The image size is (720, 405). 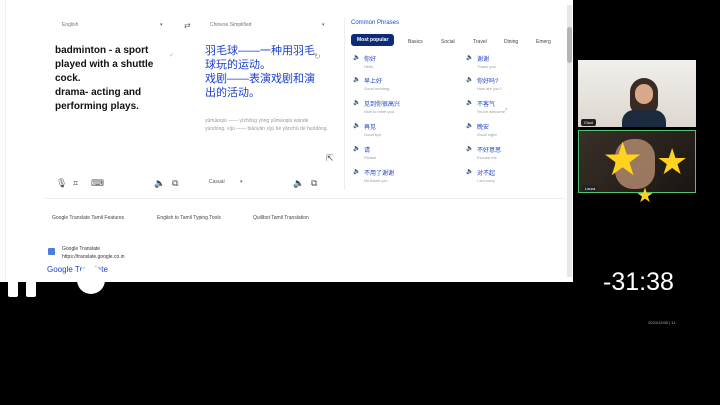 What do you see at coordinates (91, 280) in the screenshot?
I see `playback-scrubber` at bounding box center [91, 280].